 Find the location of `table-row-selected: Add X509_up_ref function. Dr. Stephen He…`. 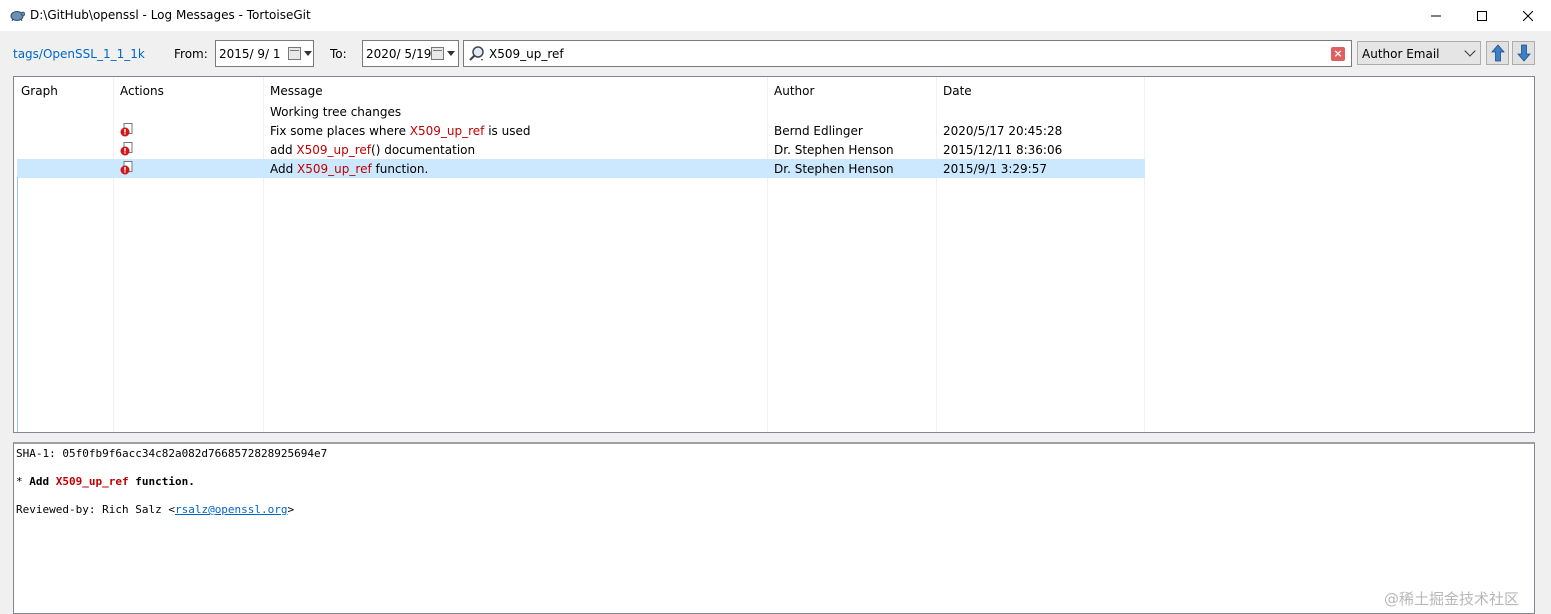

table-row-selected: Add X509_up_ref function. Dr. Stephen He… is located at coordinates (581, 168).